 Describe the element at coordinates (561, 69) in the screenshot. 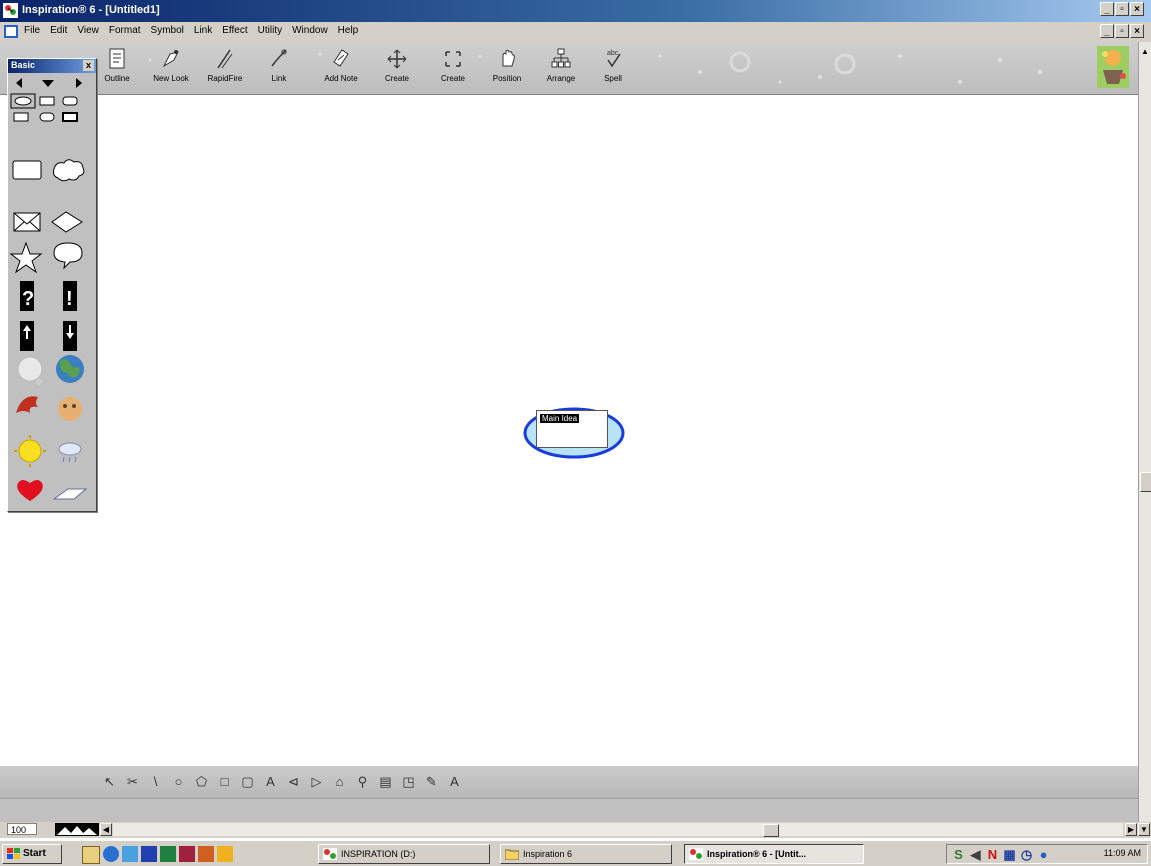

I see `arrange-button: Arrange` at that location.